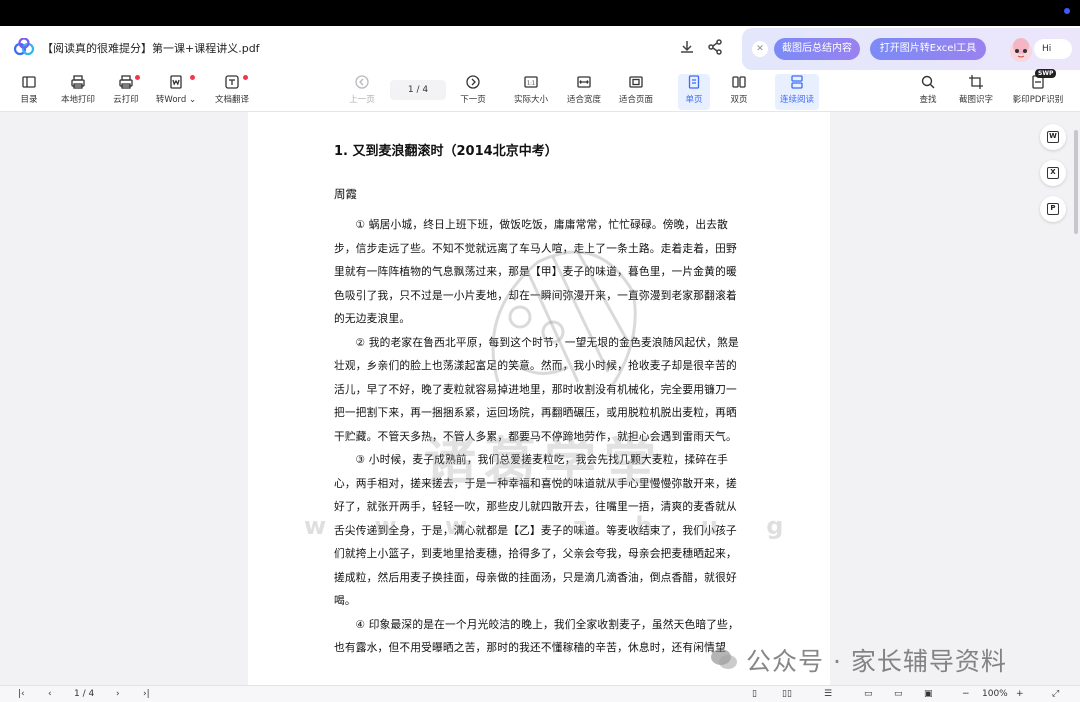 Image resolution: width=1080 pixels, height=702 pixels. Describe the element at coordinates (1046, 73) in the screenshot. I see `swp-badge: SWP` at that location.